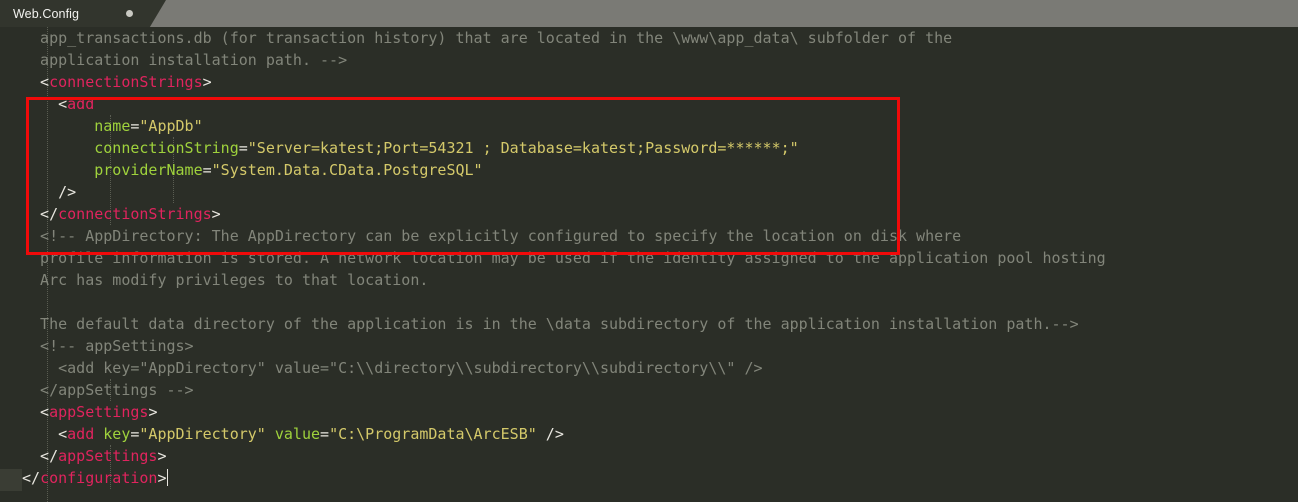 The image size is (1298, 502). Describe the element at coordinates (171, 126) in the screenshot. I see `code-token-val: "AppDb"` at that location.